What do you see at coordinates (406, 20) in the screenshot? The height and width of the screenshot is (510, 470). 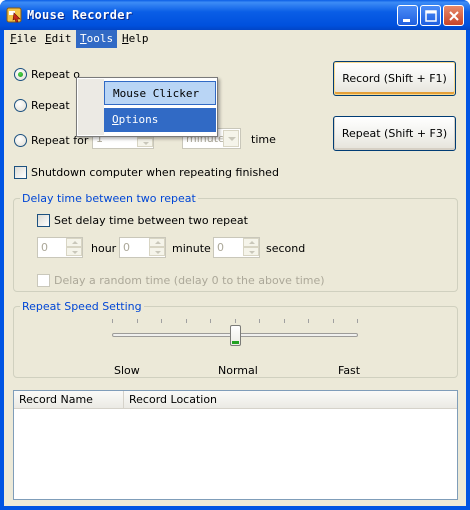 I see `minimize-icon` at bounding box center [406, 20].